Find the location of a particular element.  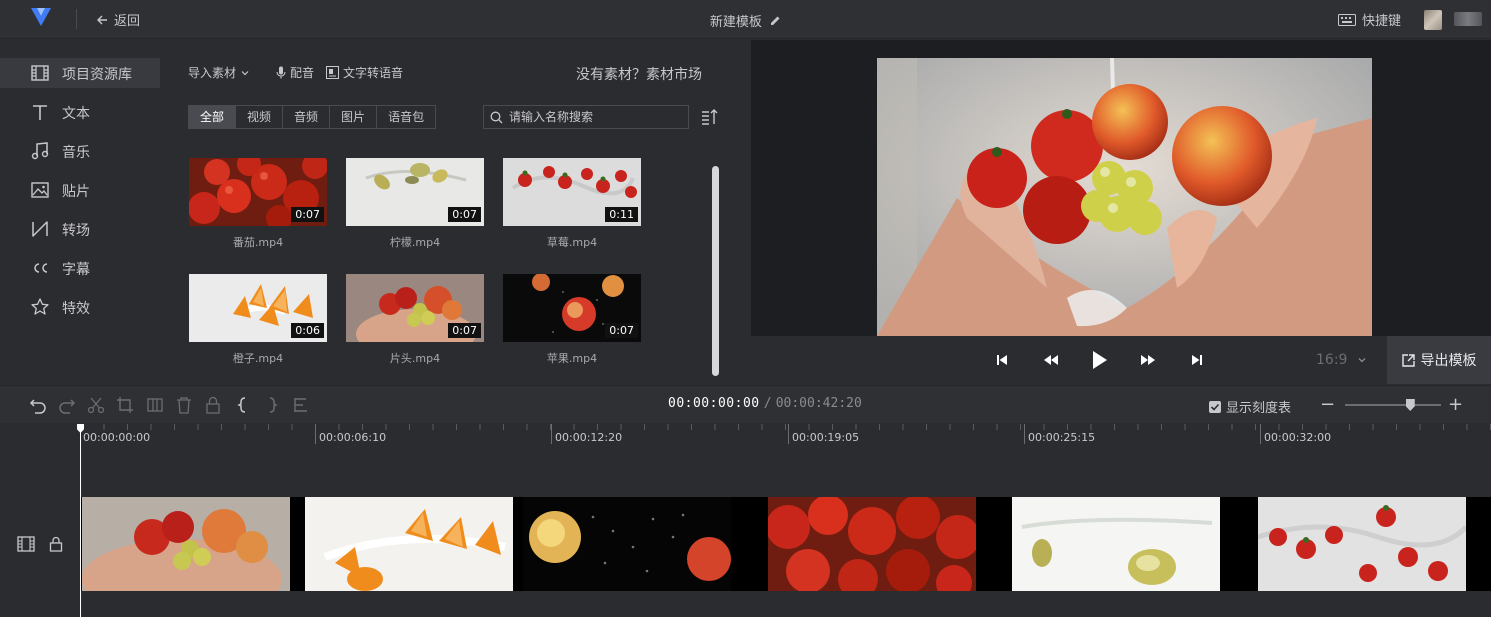

dubbing-button: 配音 is located at coordinates (295, 72).